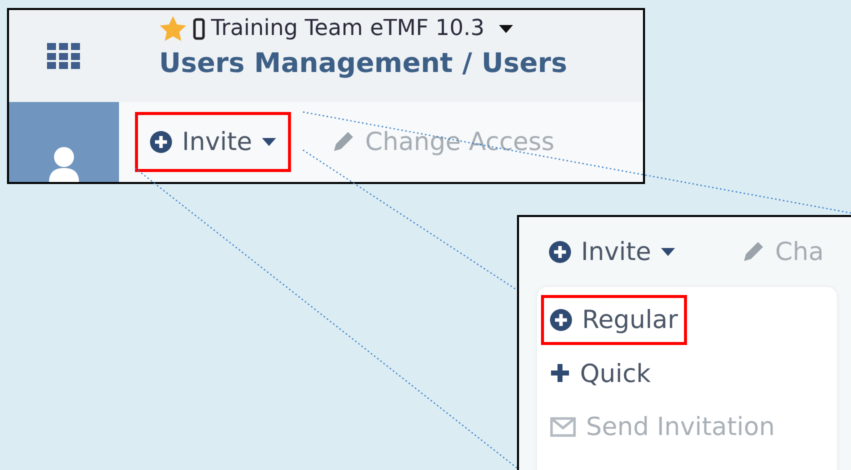 Image resolution: width=851 pixels, height=470 pixels. I want to click on menu-item: Regular, so click(614, 319).